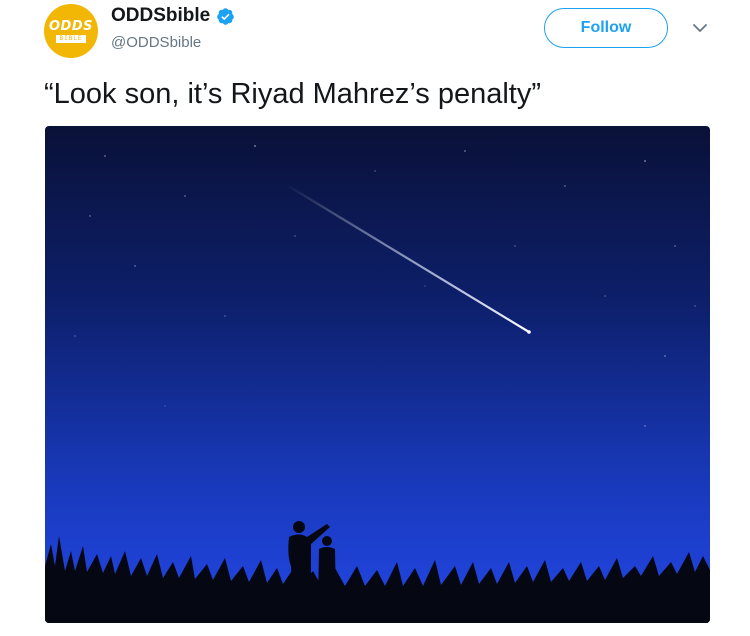 The image size is (750, 636). Describe the element at coordinates (71, 26) in the screenshot. I see `avatar-logo-text: ODDS` at that location.